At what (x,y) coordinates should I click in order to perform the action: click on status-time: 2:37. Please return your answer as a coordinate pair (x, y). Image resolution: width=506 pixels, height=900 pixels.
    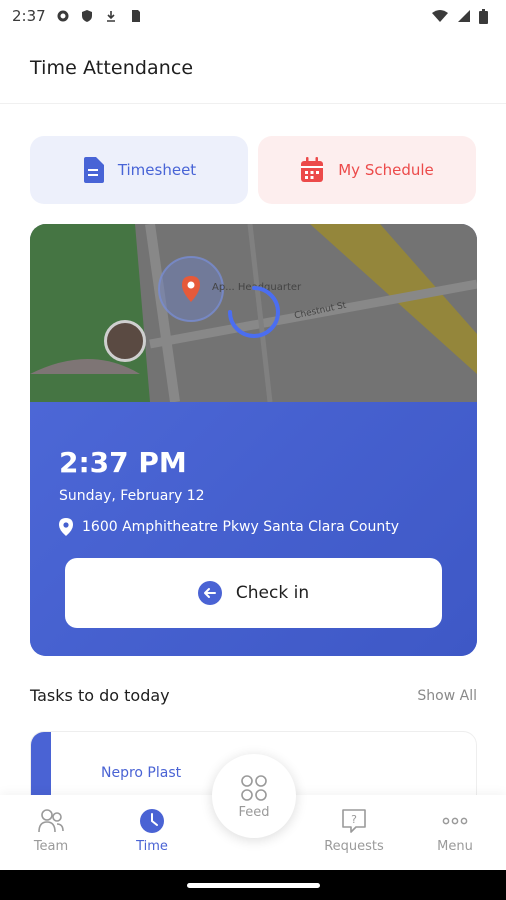
    Looking at the image, I should click on (29, 16).